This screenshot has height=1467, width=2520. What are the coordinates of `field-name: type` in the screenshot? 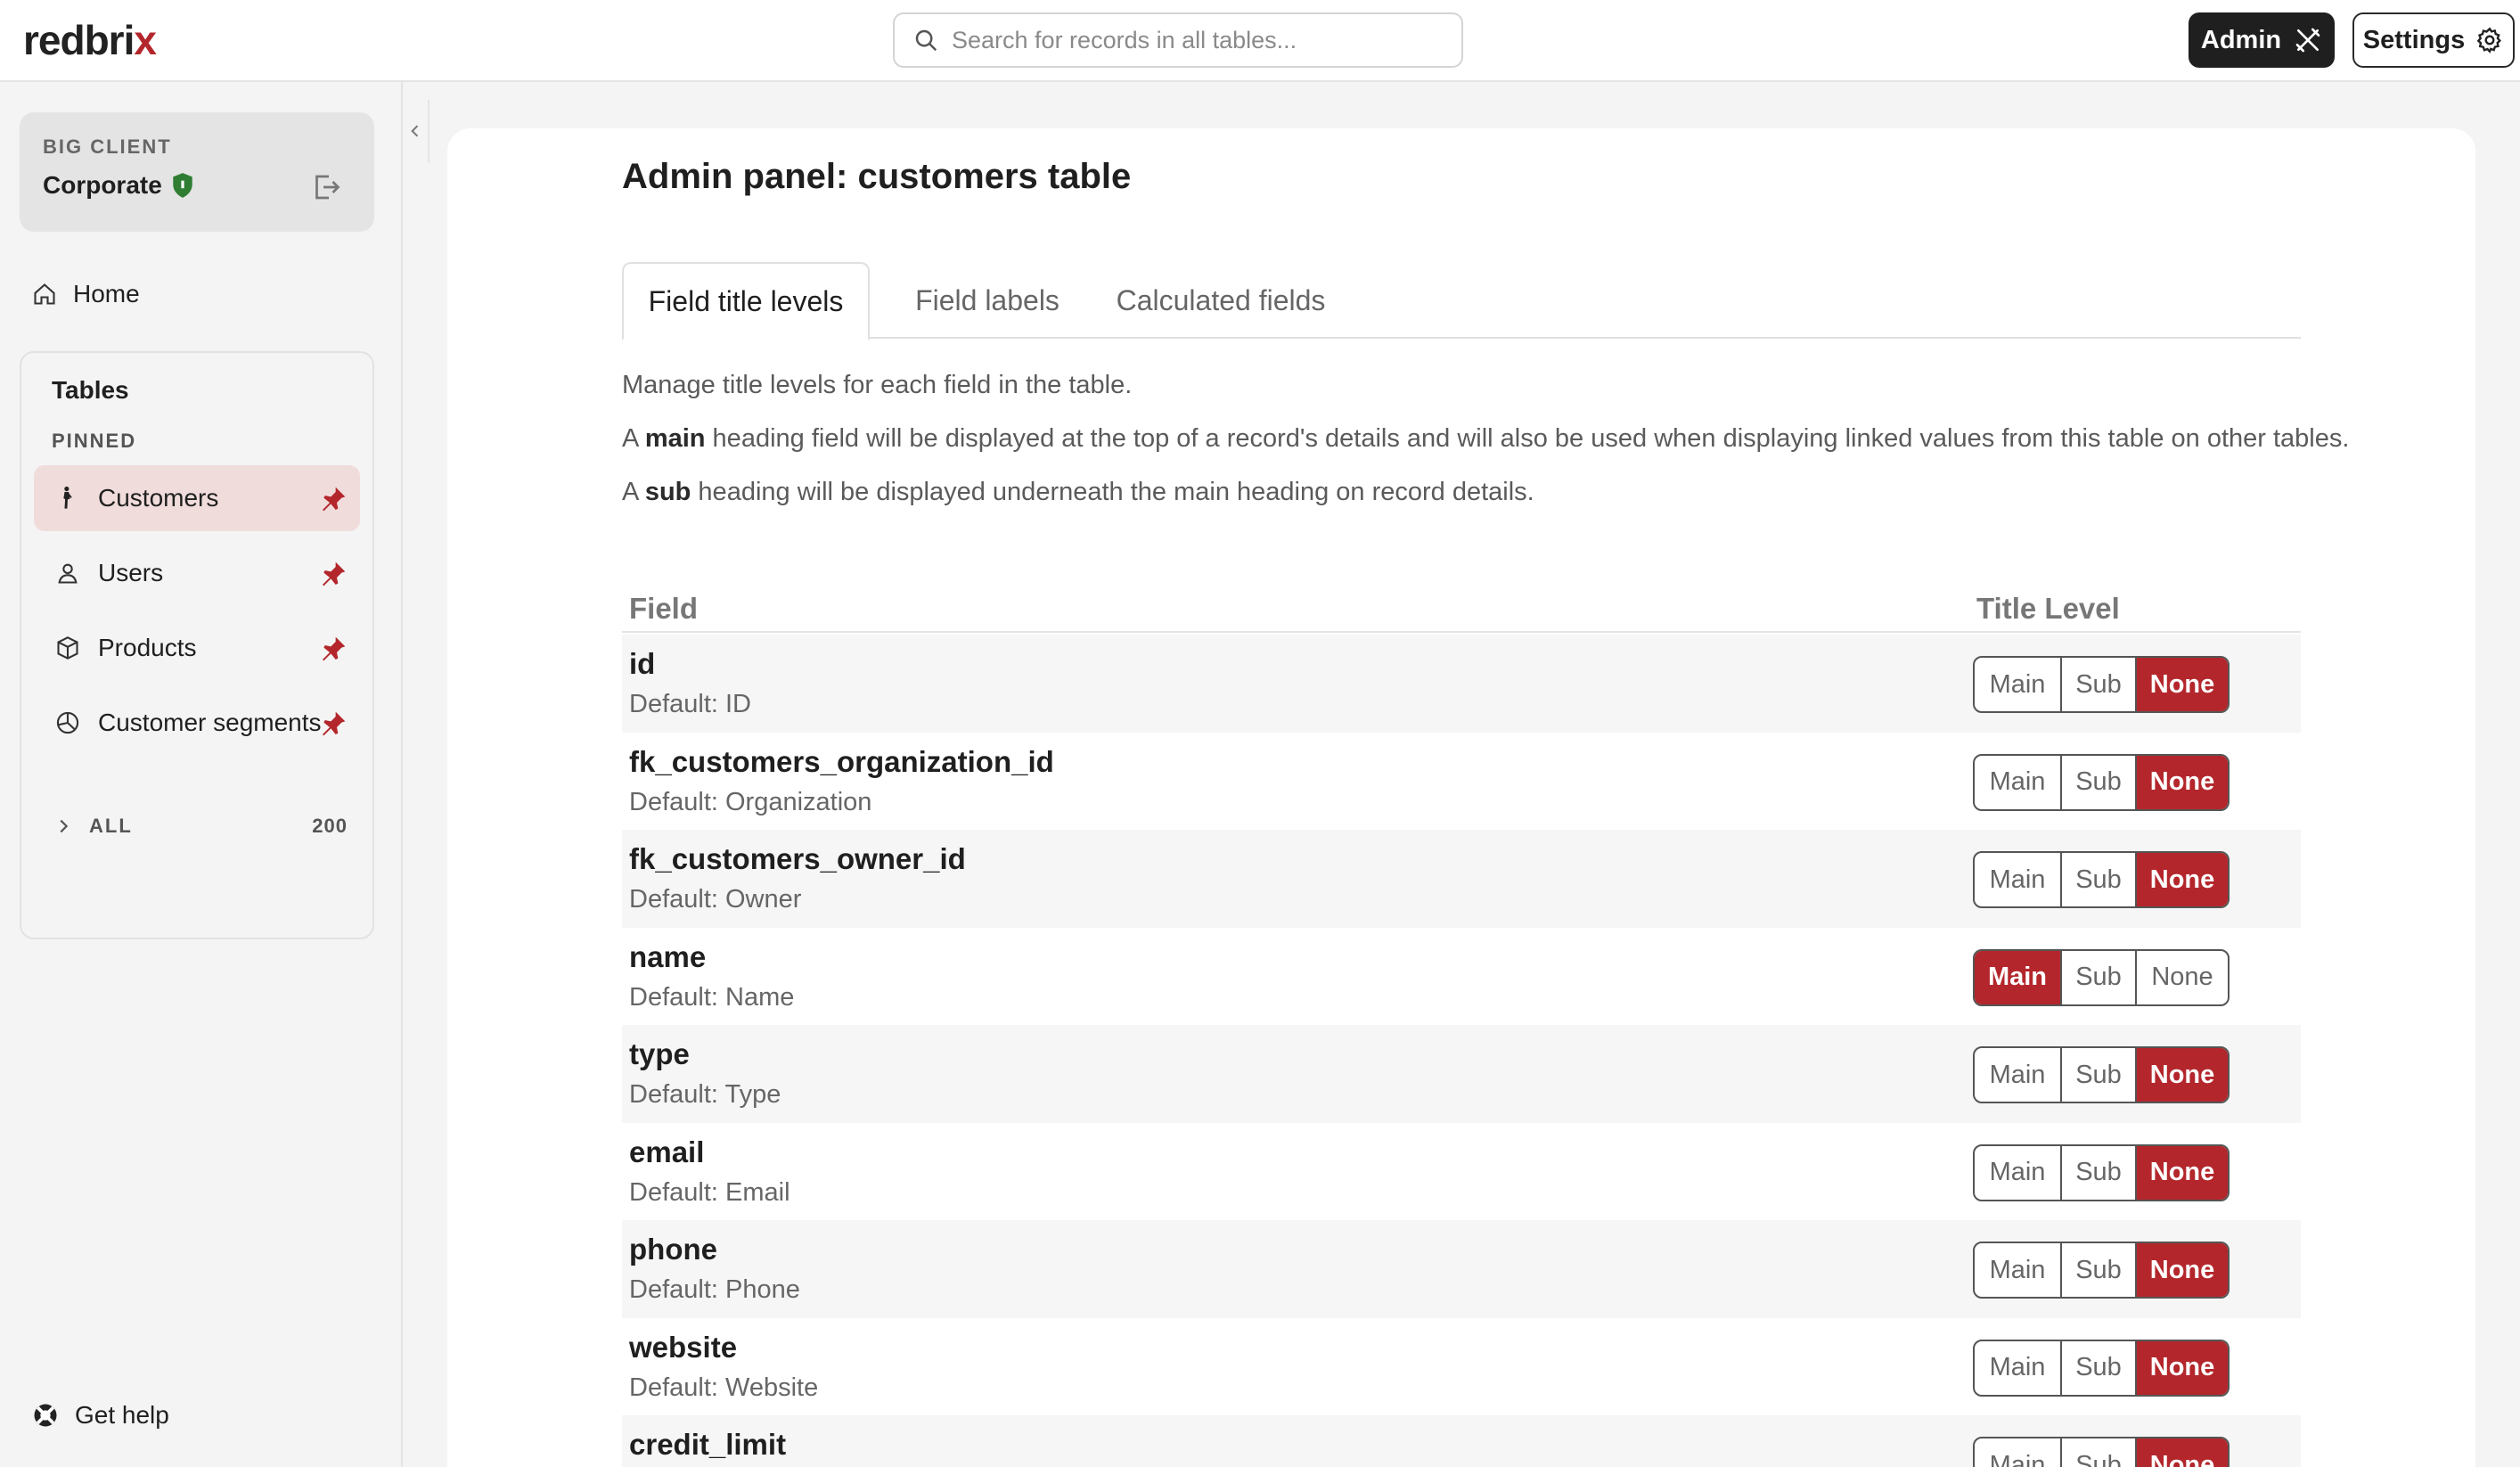 It's located at (660, 1053).